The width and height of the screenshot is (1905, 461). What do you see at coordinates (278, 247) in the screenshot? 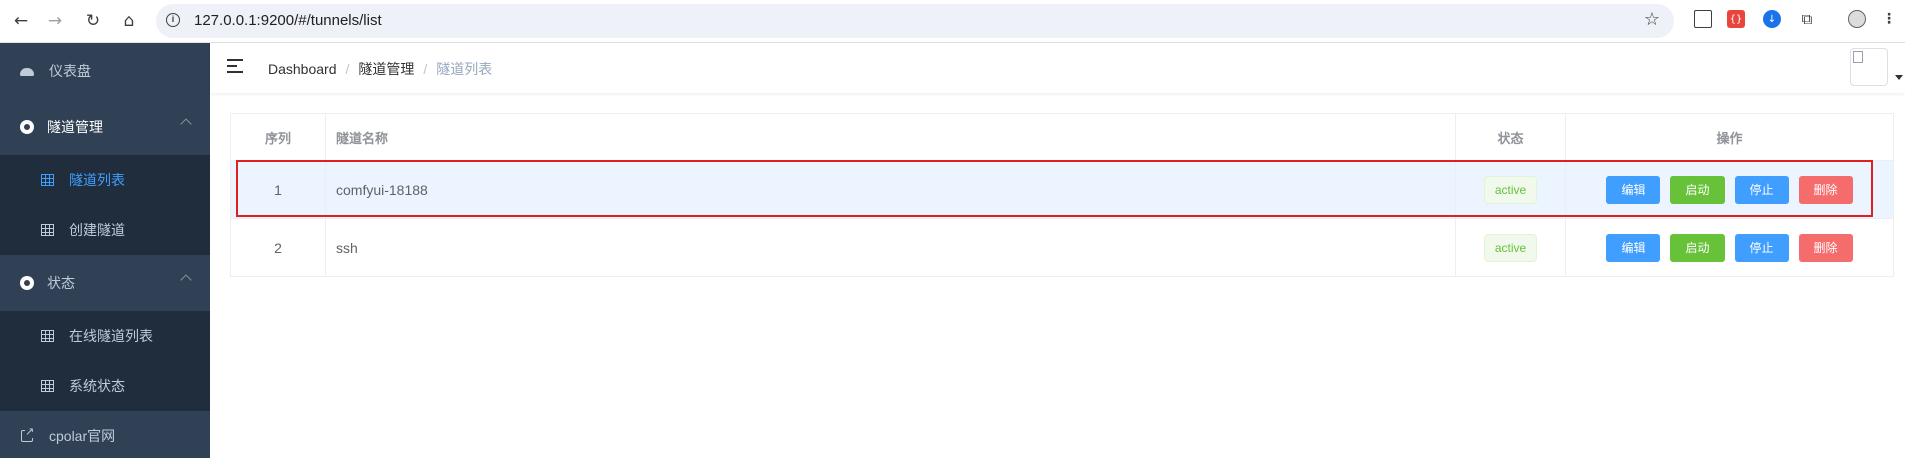
I see `row-index: 2` at bounding box center [278, 247].